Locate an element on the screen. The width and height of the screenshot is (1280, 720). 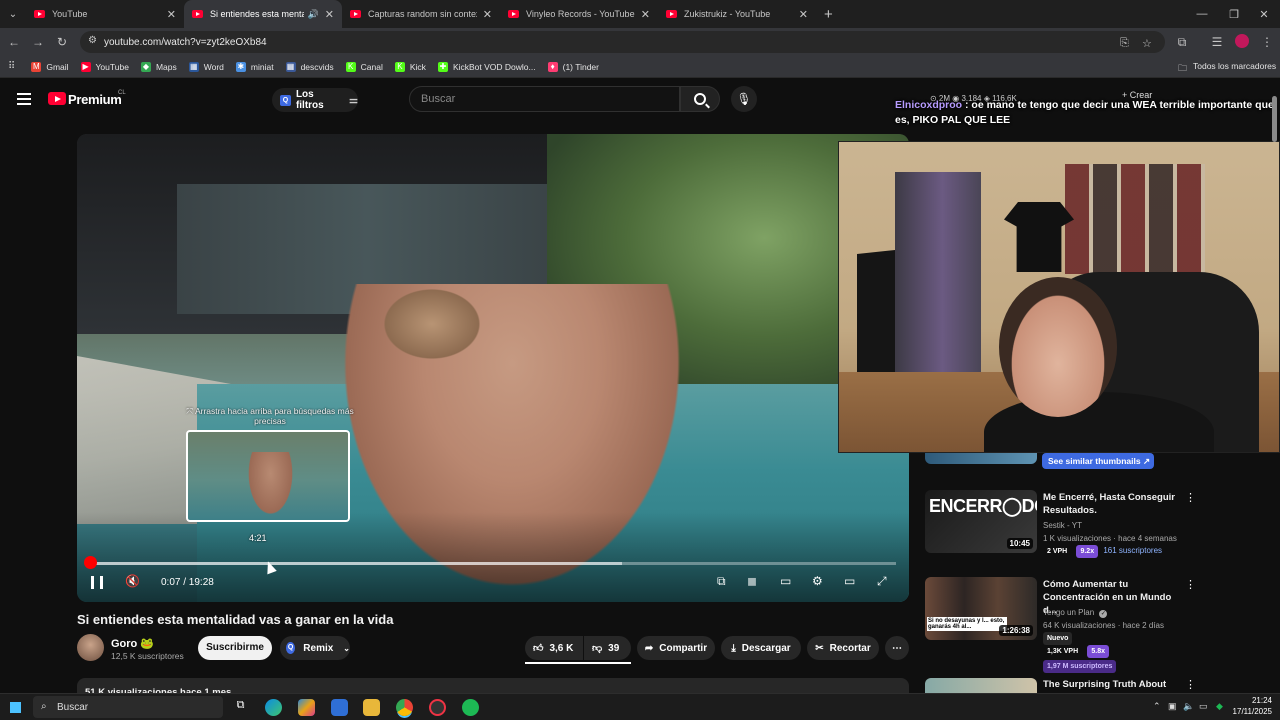
bookmark-maps: ◆ Maps is located at coordinates (158, 66).